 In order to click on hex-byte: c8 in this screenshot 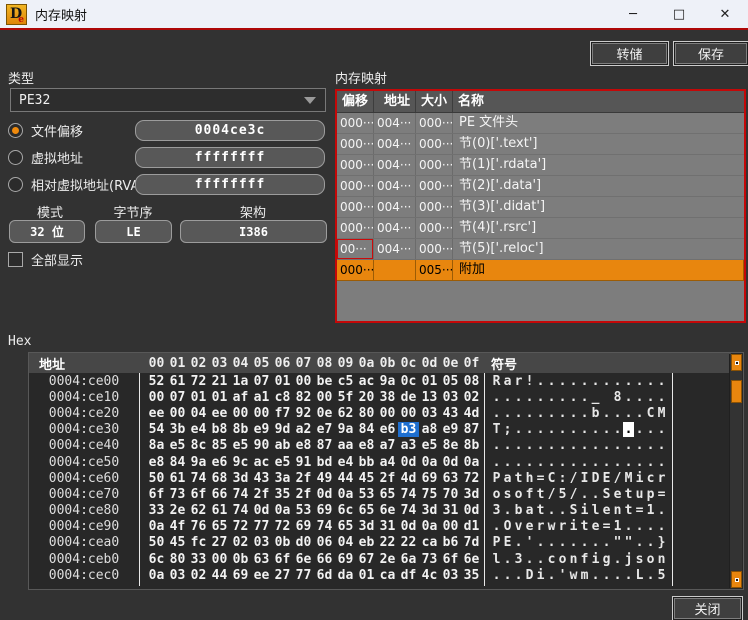, I will do `click(282, 397)`.